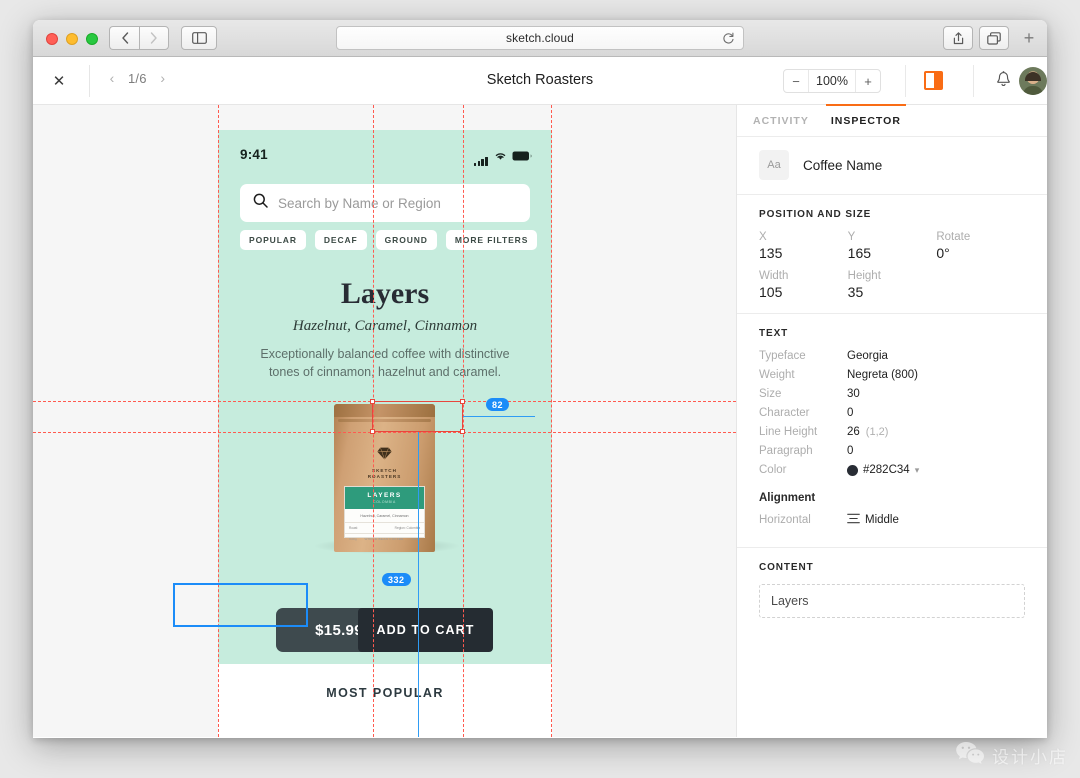 The width and height of the screenshot is (1080, 778). I want to click on field-x: X 135, so click(803, 246).